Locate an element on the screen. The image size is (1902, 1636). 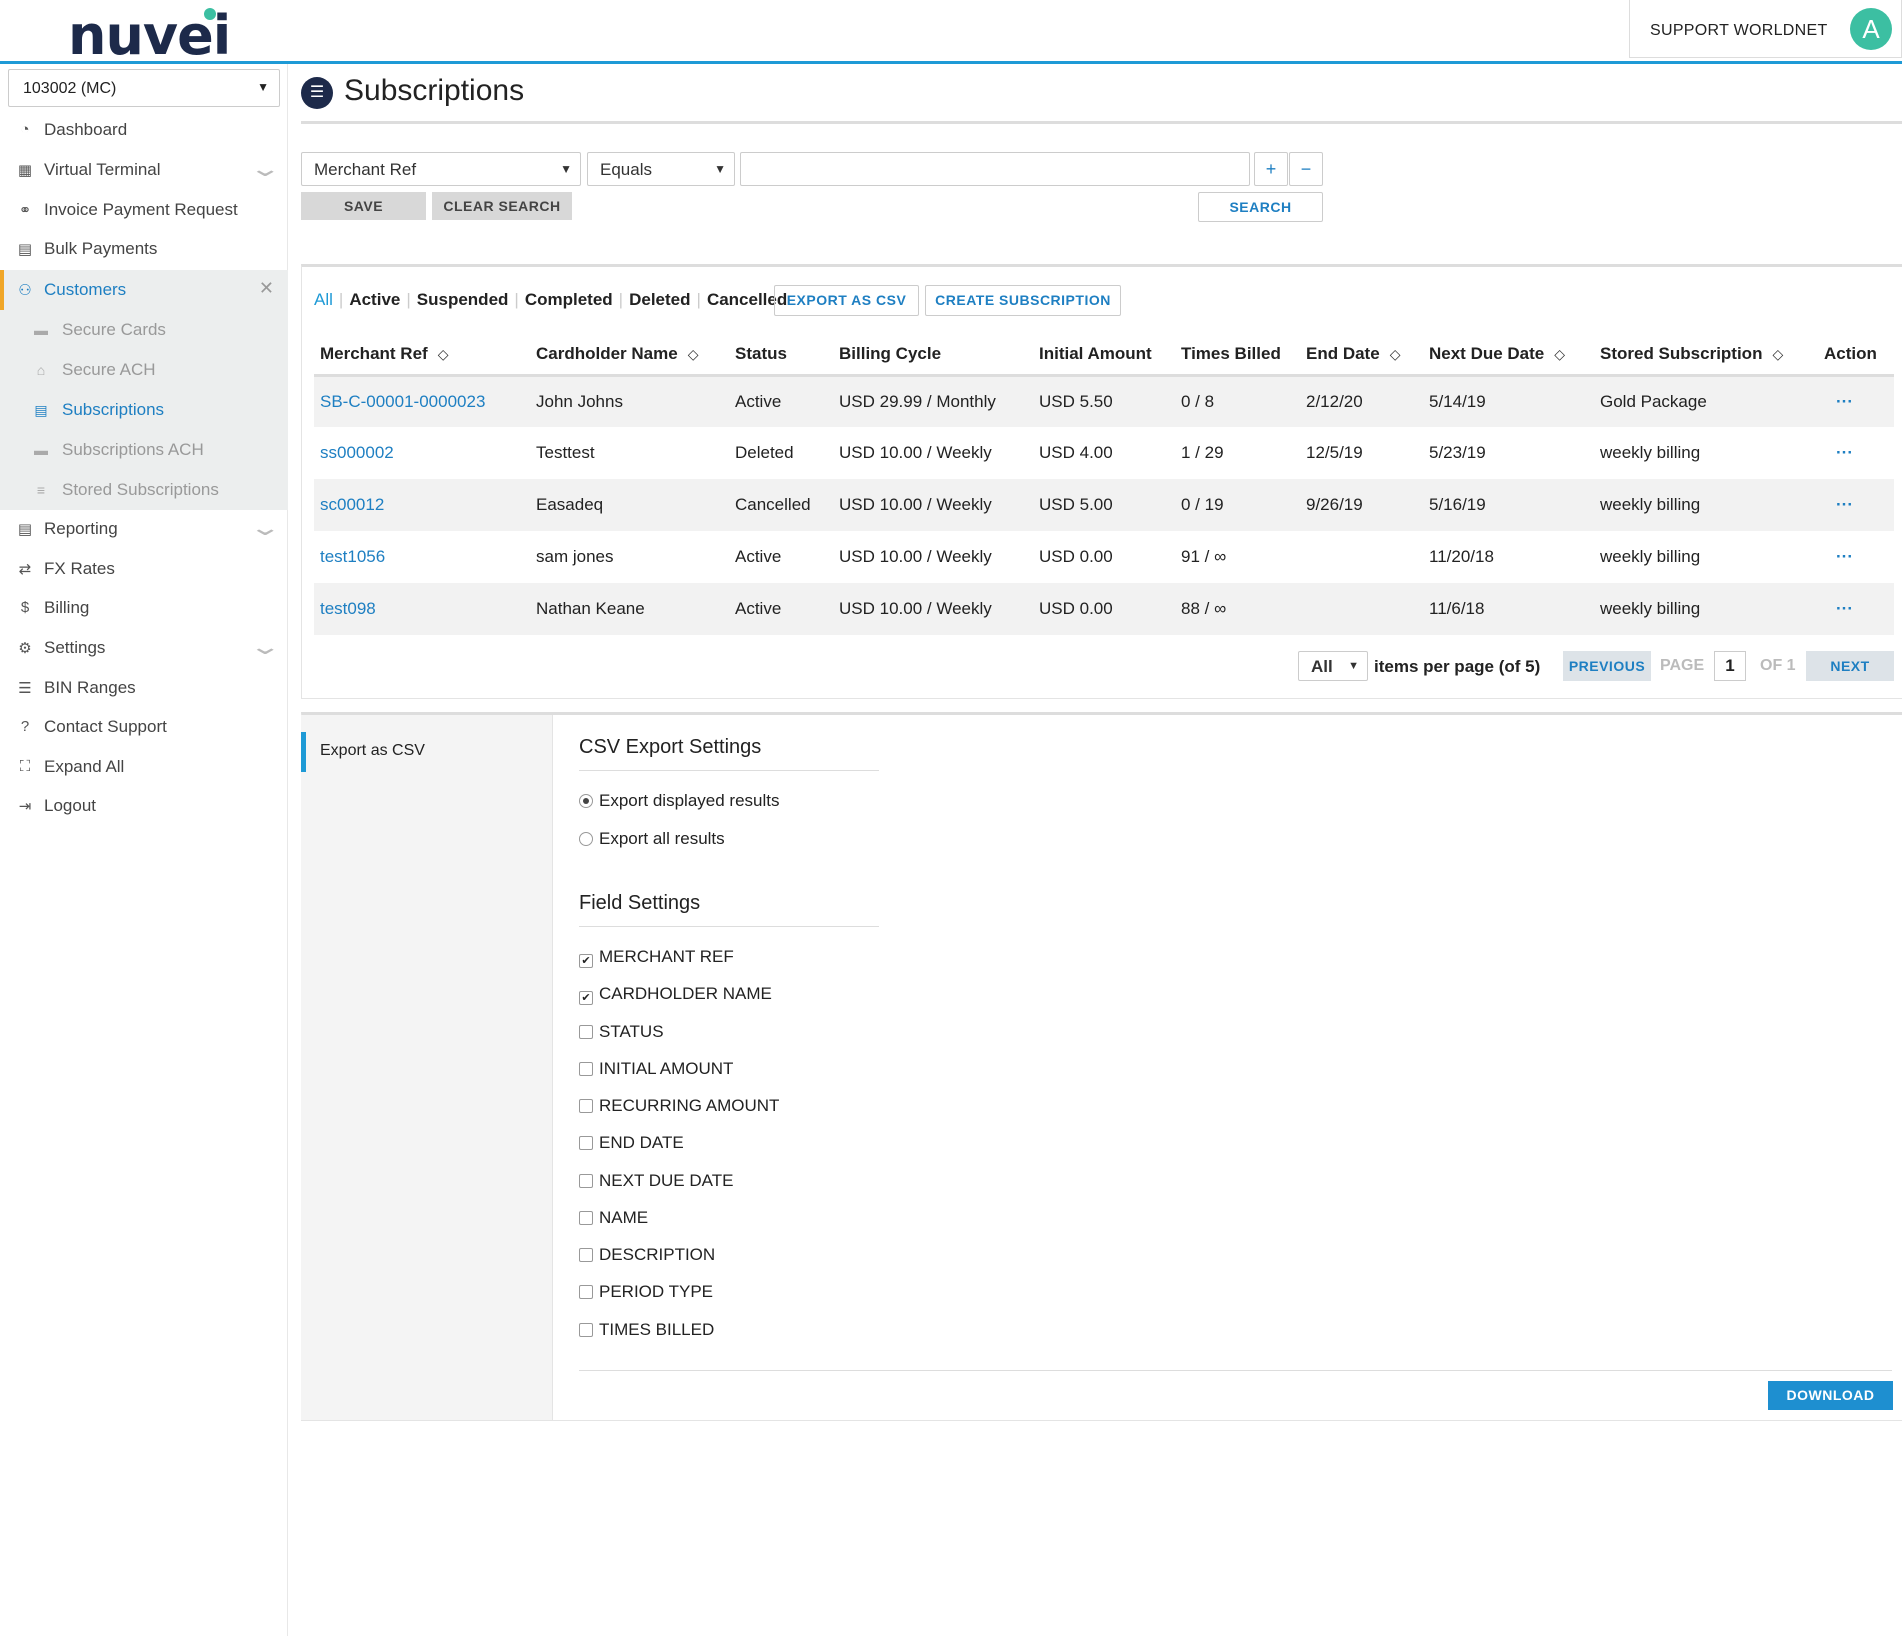
search-operator-select: Equals ▼ is located at coordinates (661, 169).